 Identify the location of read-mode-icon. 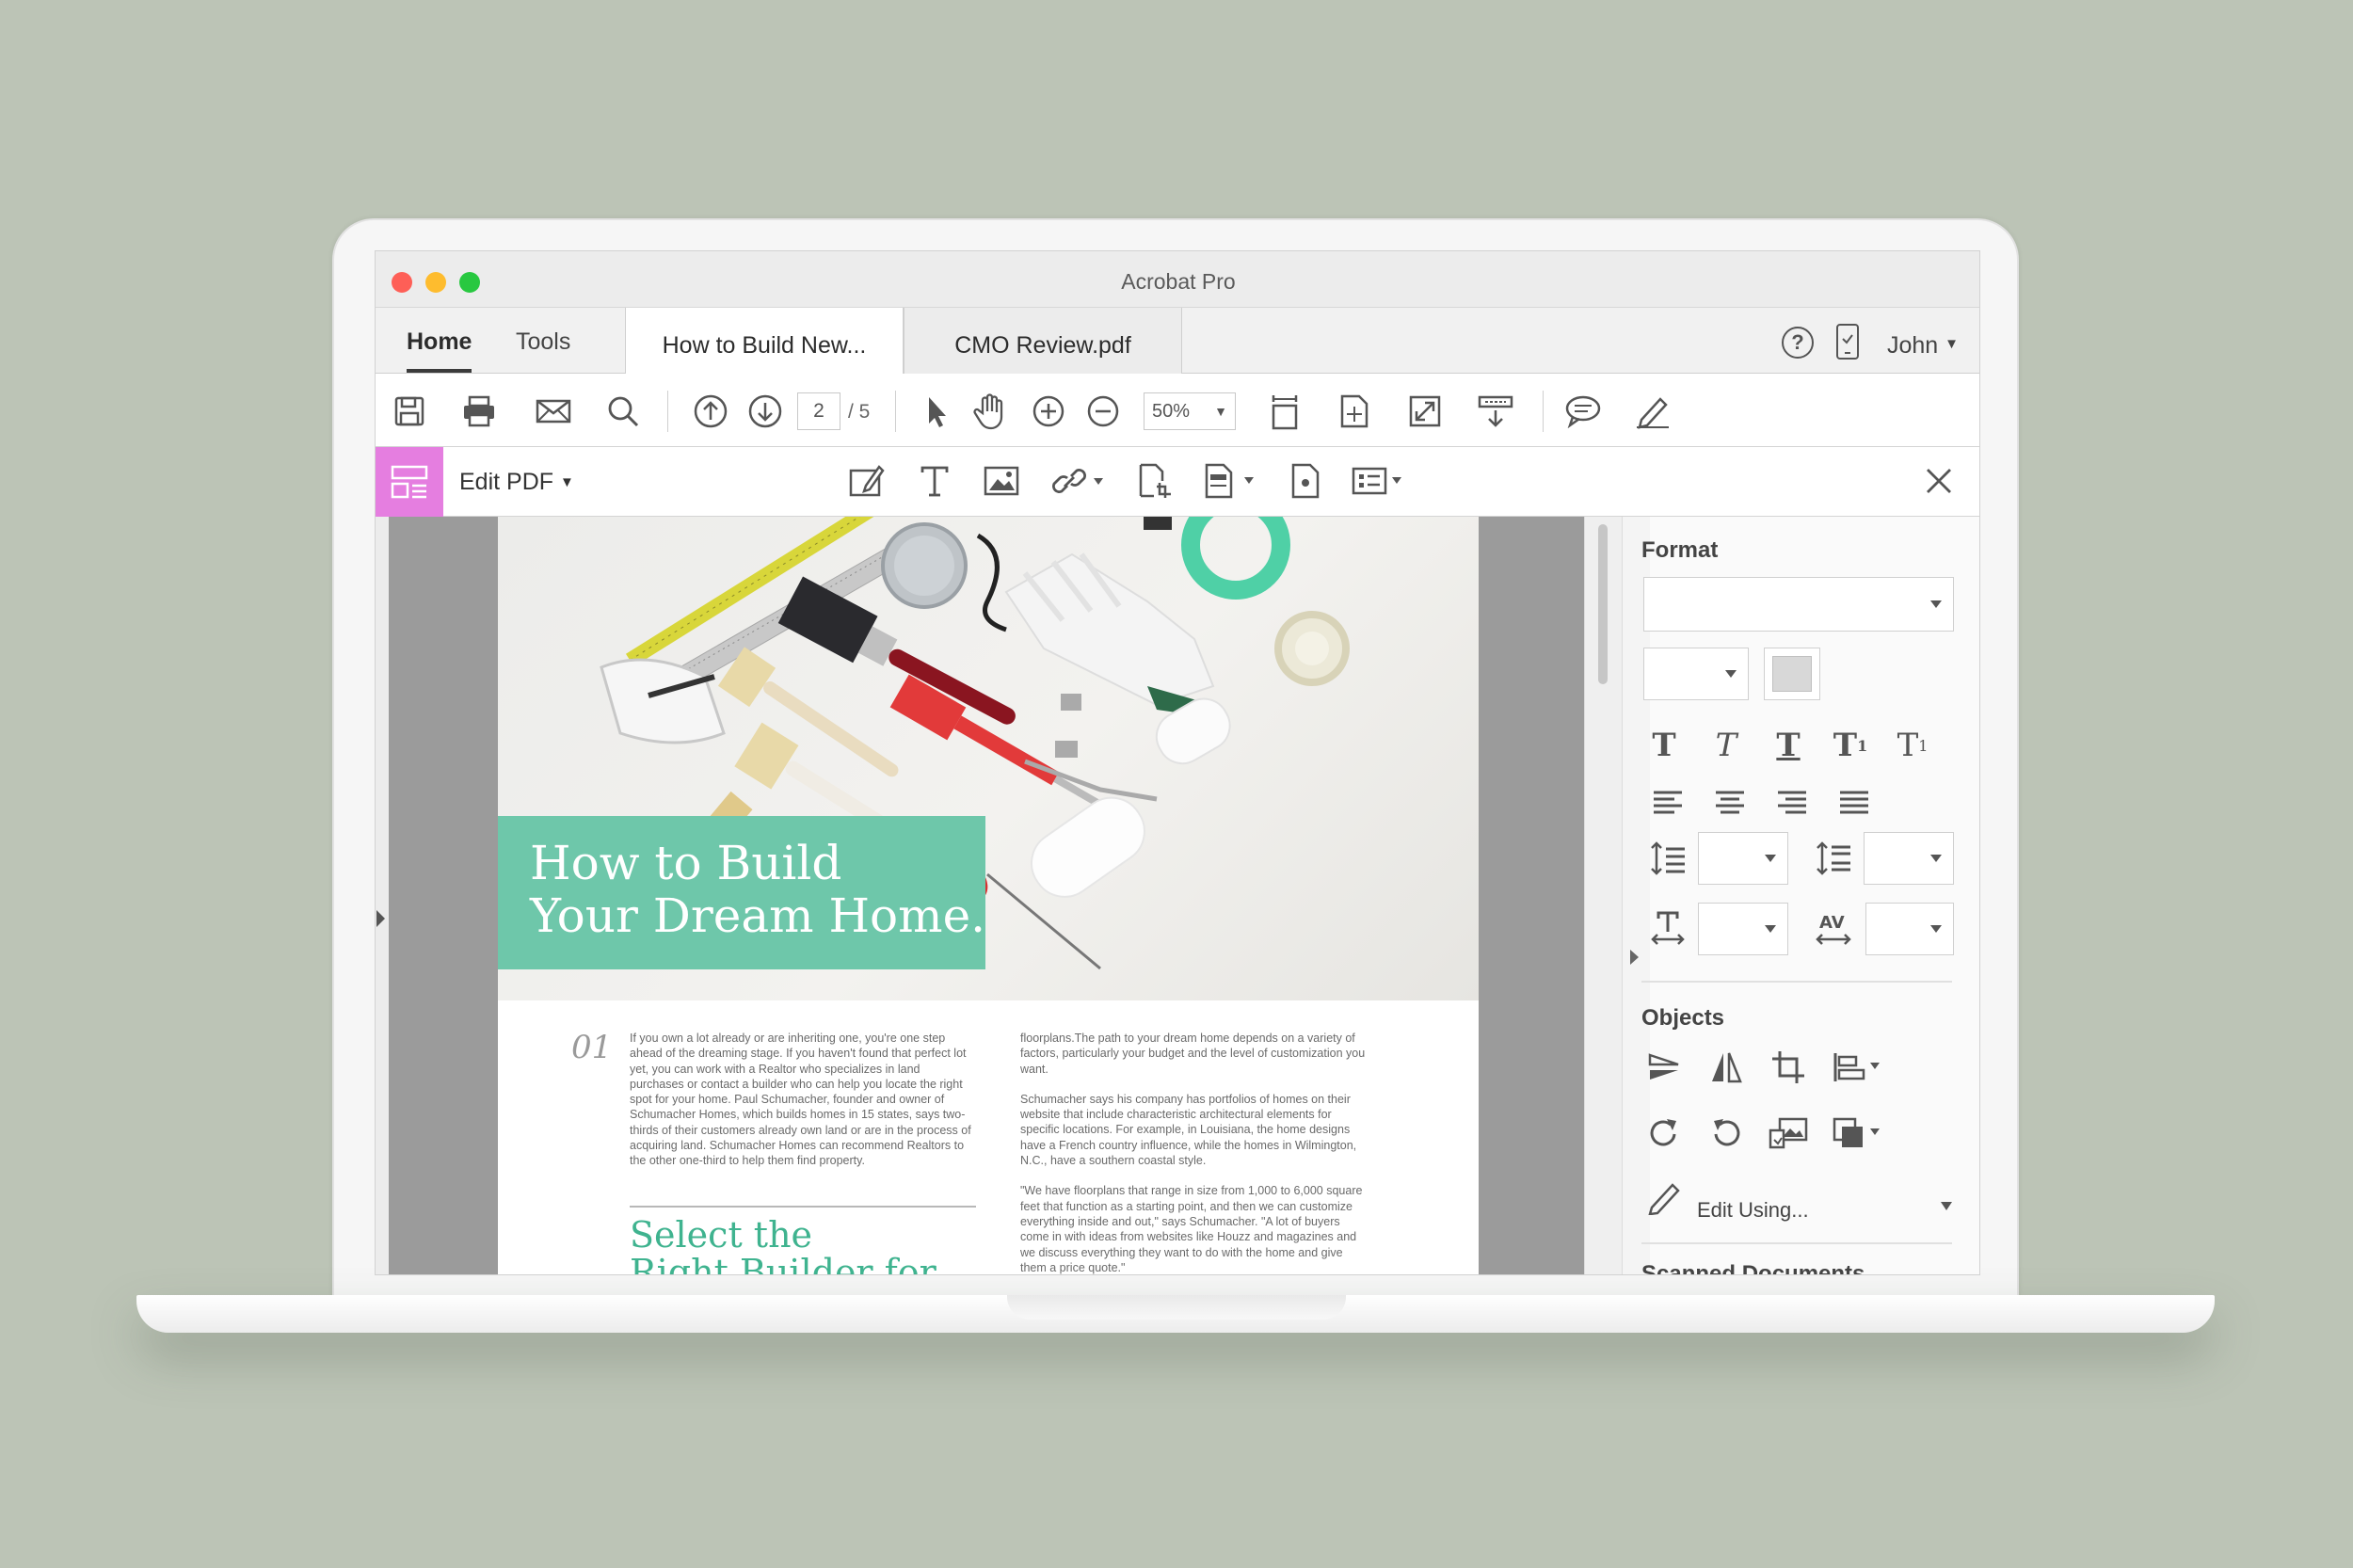
(1495, 411).